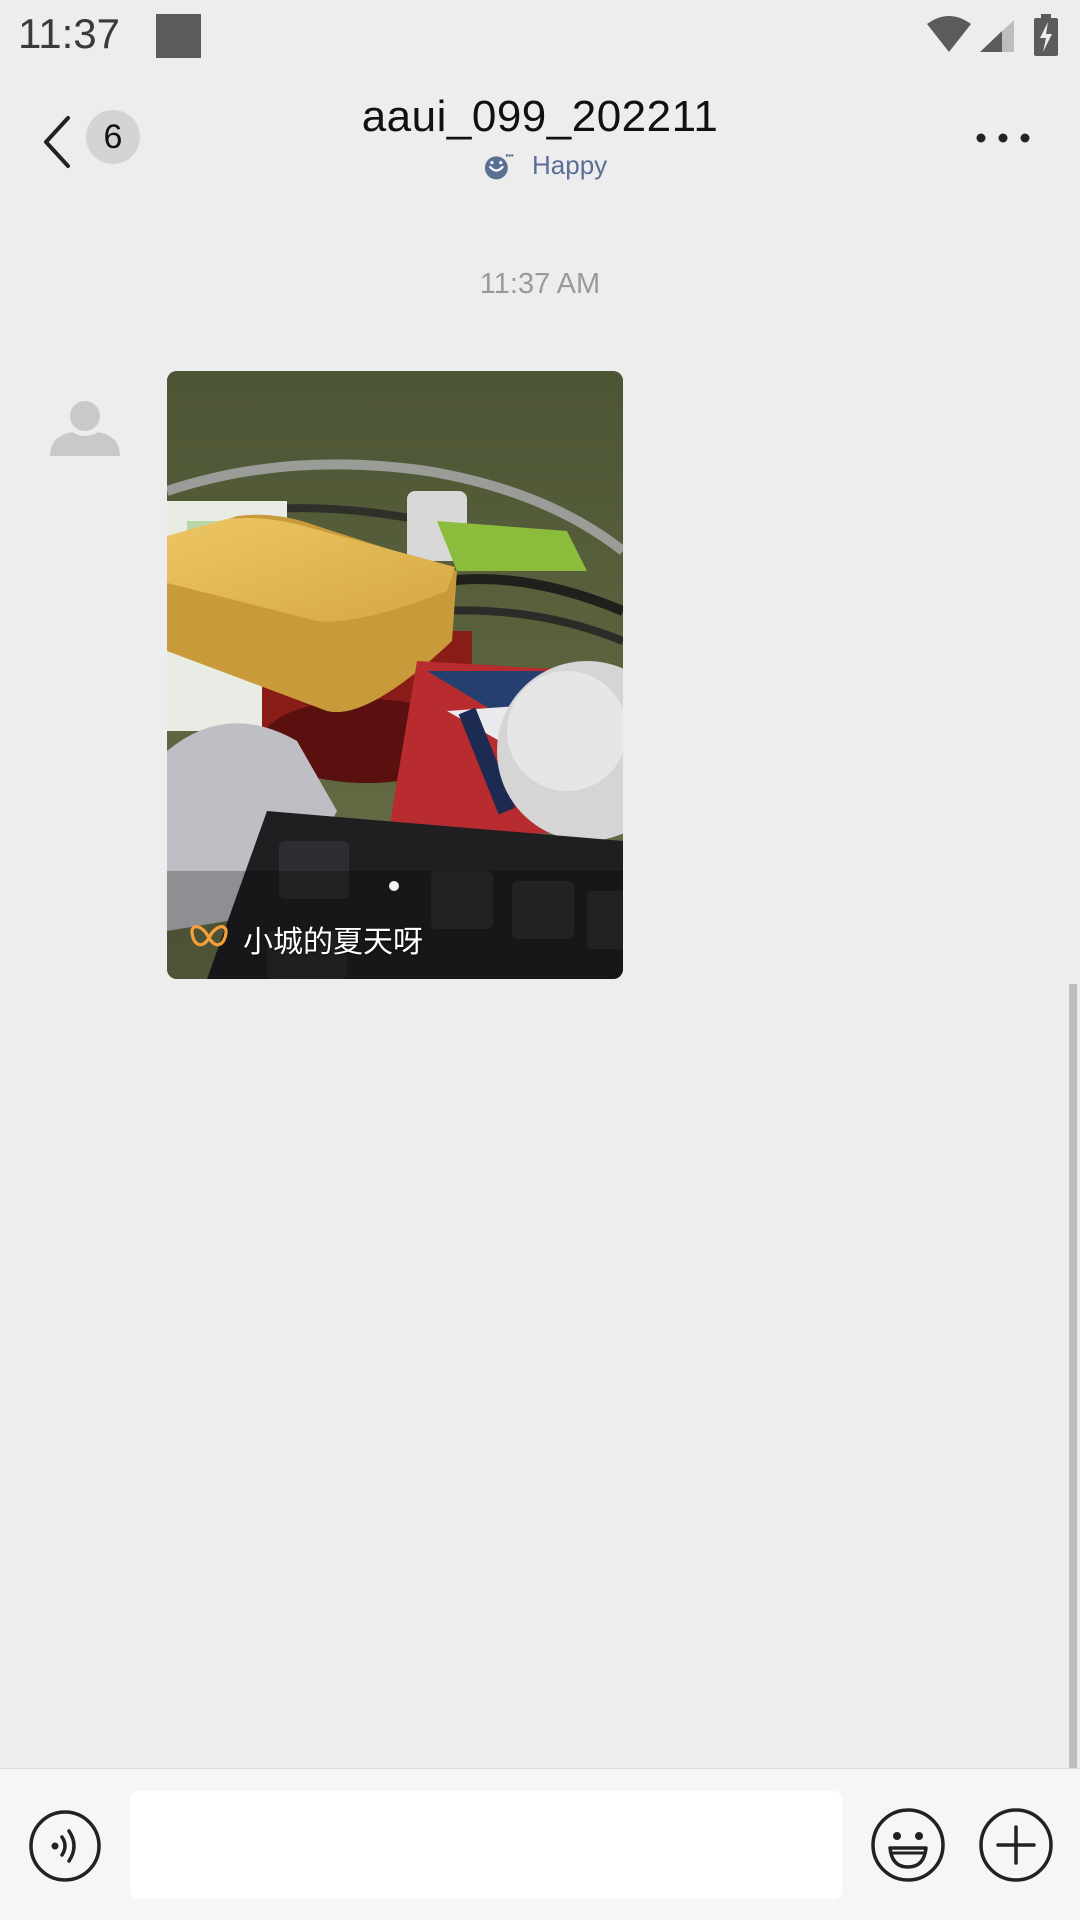 Image resolution: width=1080 pixels, height=1920 pixels. What do you see at coordinates (1003, 138) in the screenshot?
I see `more-dots-icon` at bounding box center [1003, 138].